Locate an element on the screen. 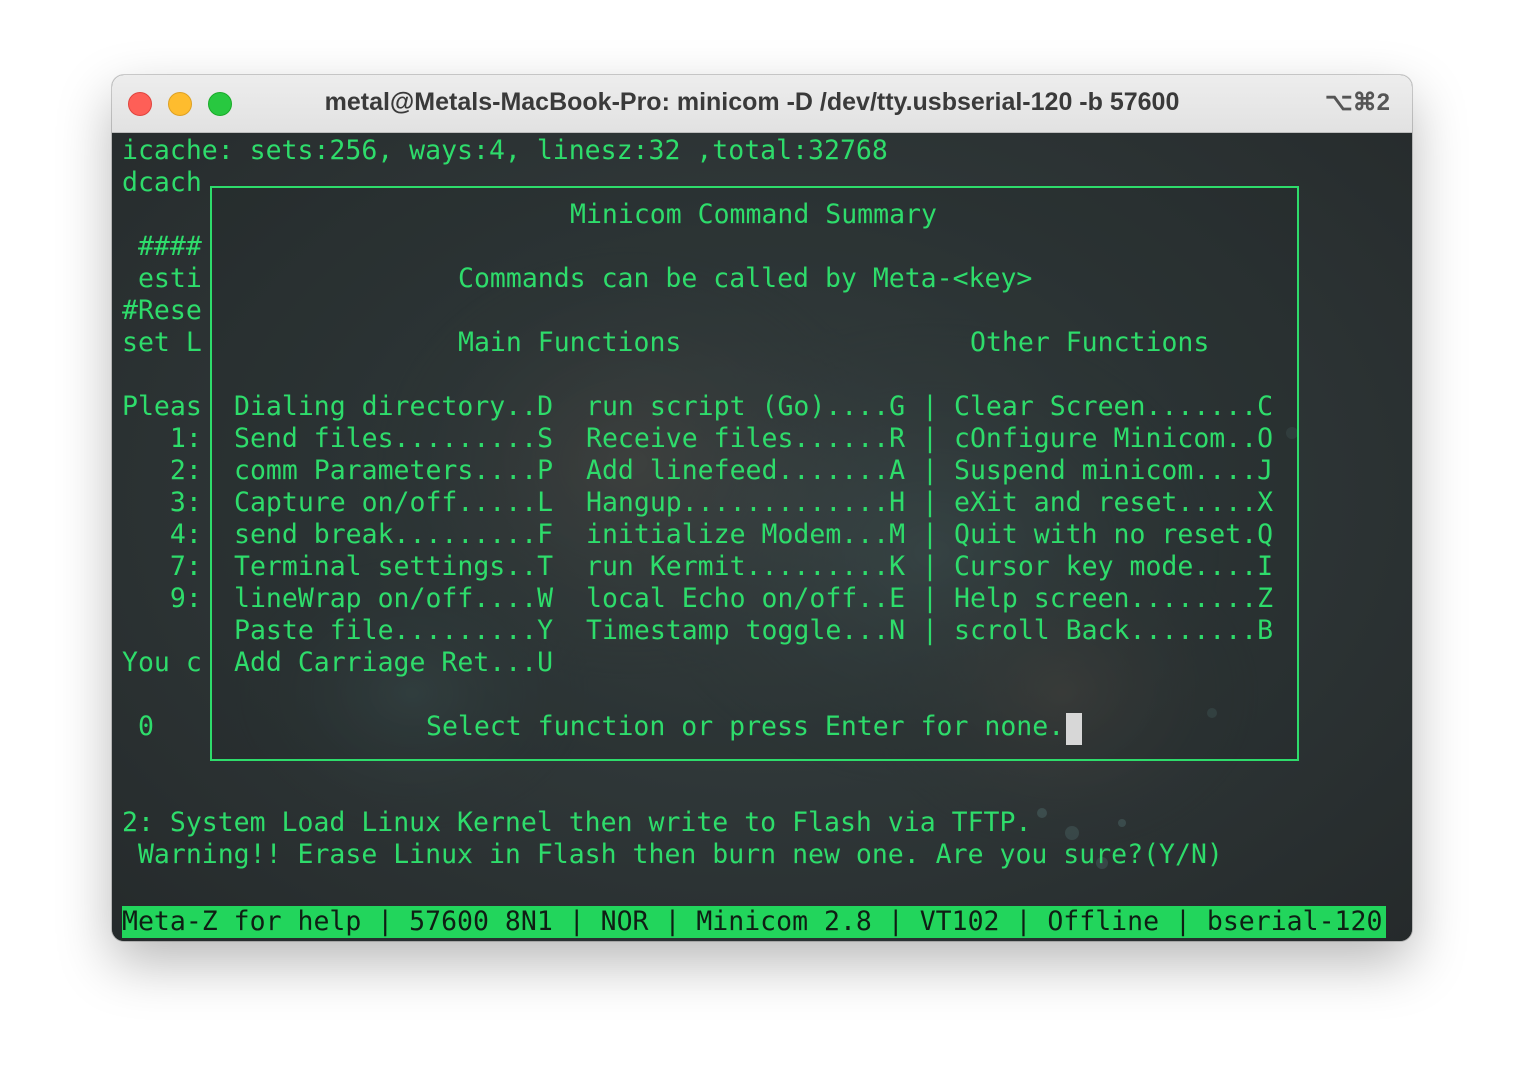 Image resolution: width=1524 pixels, height=1090 pixels. close-button is located at coordinates (140, 104).